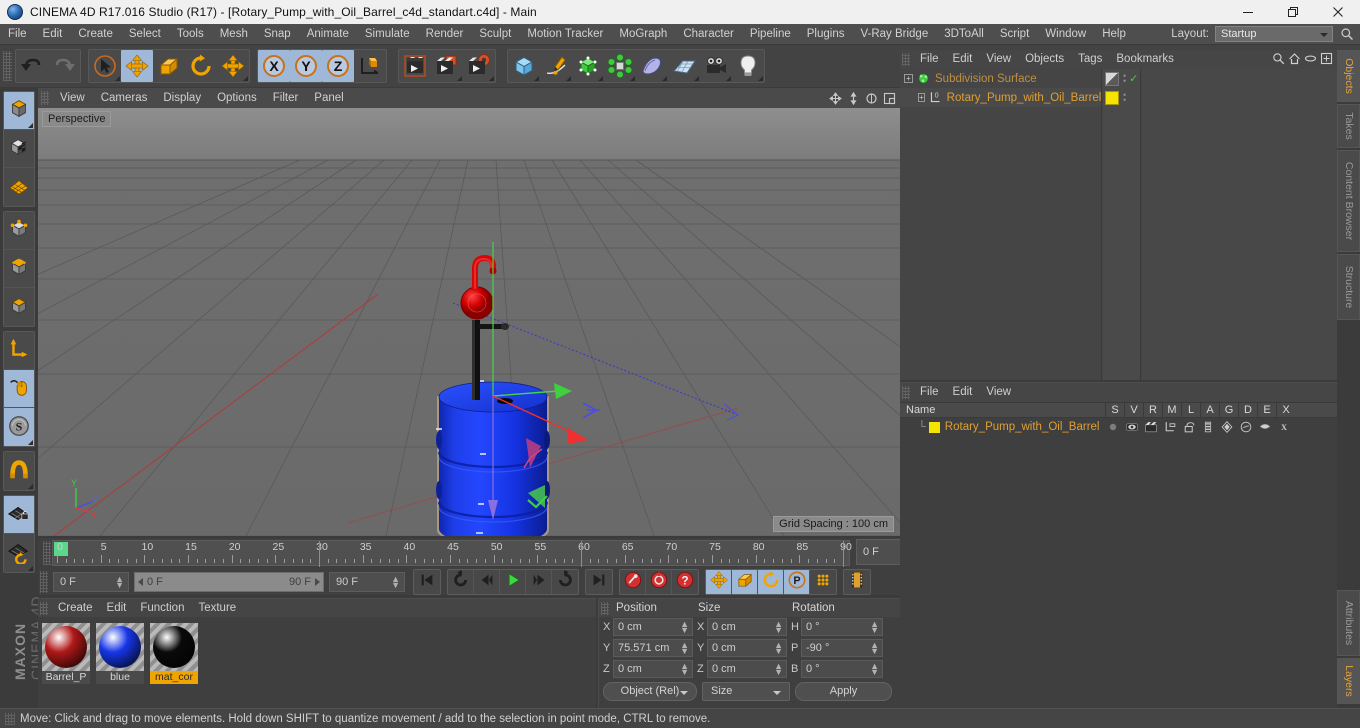 The height and width of the screenshot is (728, 1360). Describe the element at coordinates (1347, 34) in the screenshot. I see `search-icon` at that location.